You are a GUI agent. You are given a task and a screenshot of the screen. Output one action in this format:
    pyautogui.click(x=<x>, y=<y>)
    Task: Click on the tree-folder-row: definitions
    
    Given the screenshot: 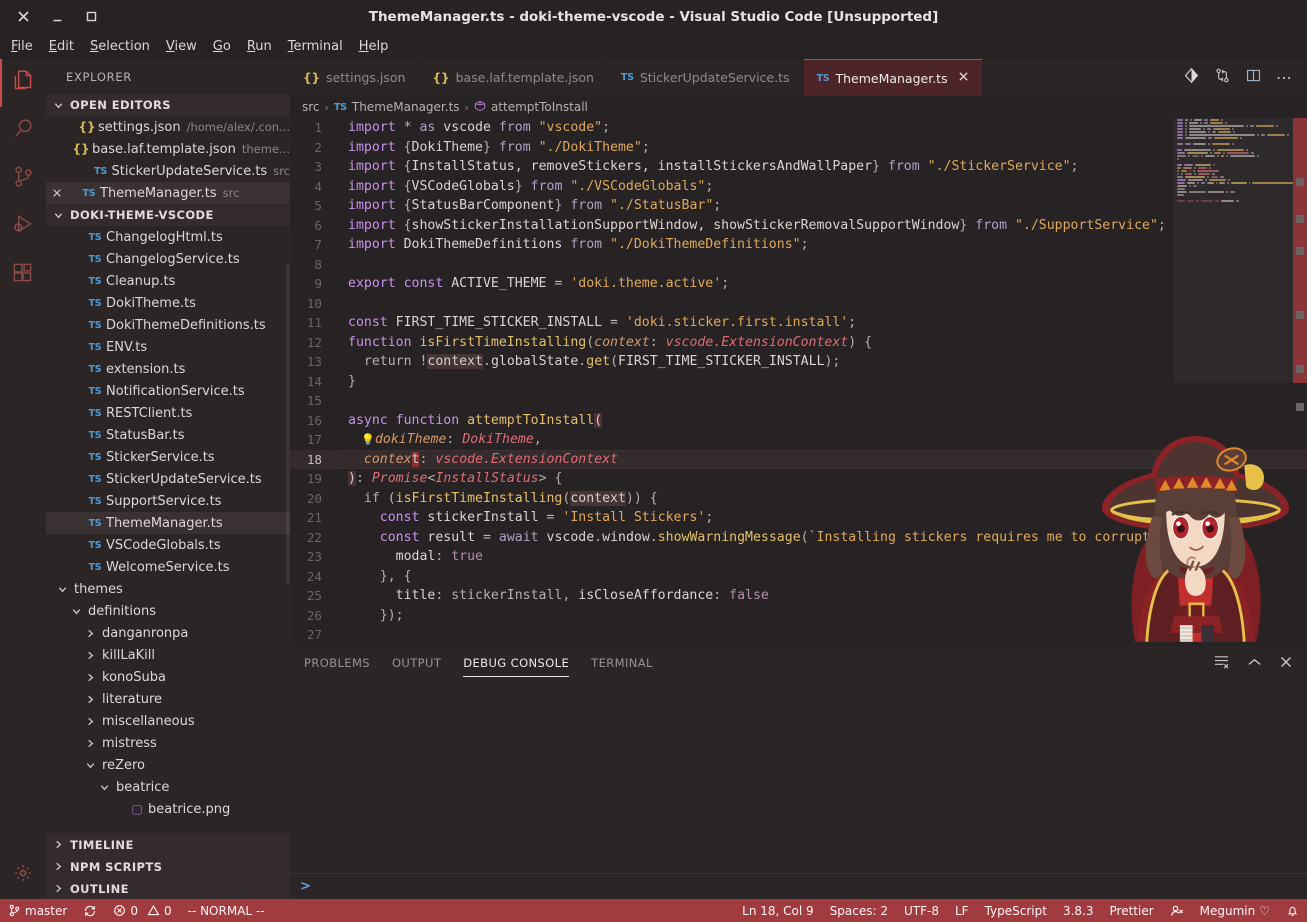 What is the action you would take?
    pyautogui.click(x=168, y=611)
    